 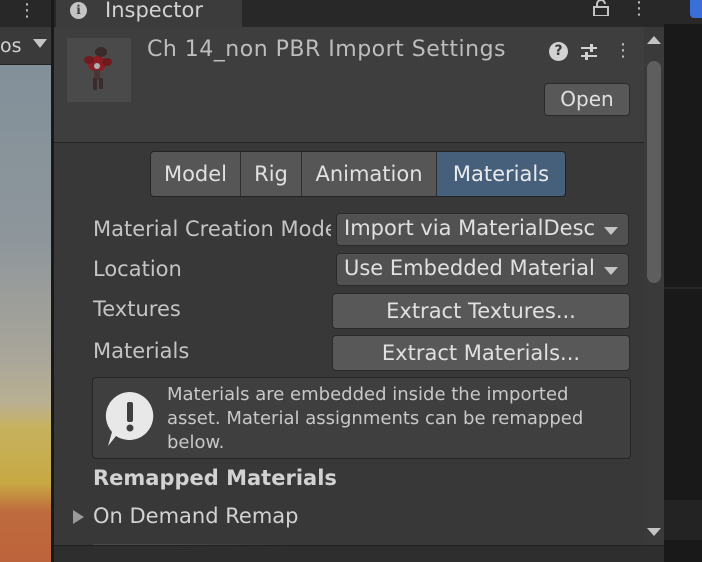 What do you see at coordinates (137, 309) in the screenshot?
I see `textures-label: Textures` at bounding box center [137, 309].